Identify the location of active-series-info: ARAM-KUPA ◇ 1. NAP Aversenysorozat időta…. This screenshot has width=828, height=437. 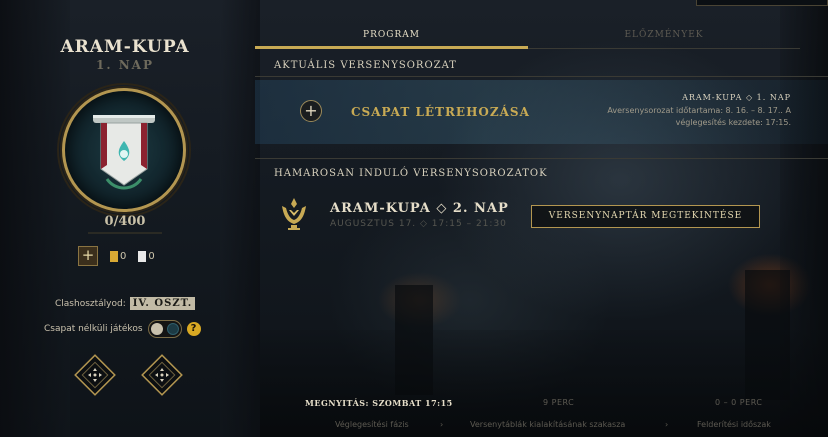
(699, 111).